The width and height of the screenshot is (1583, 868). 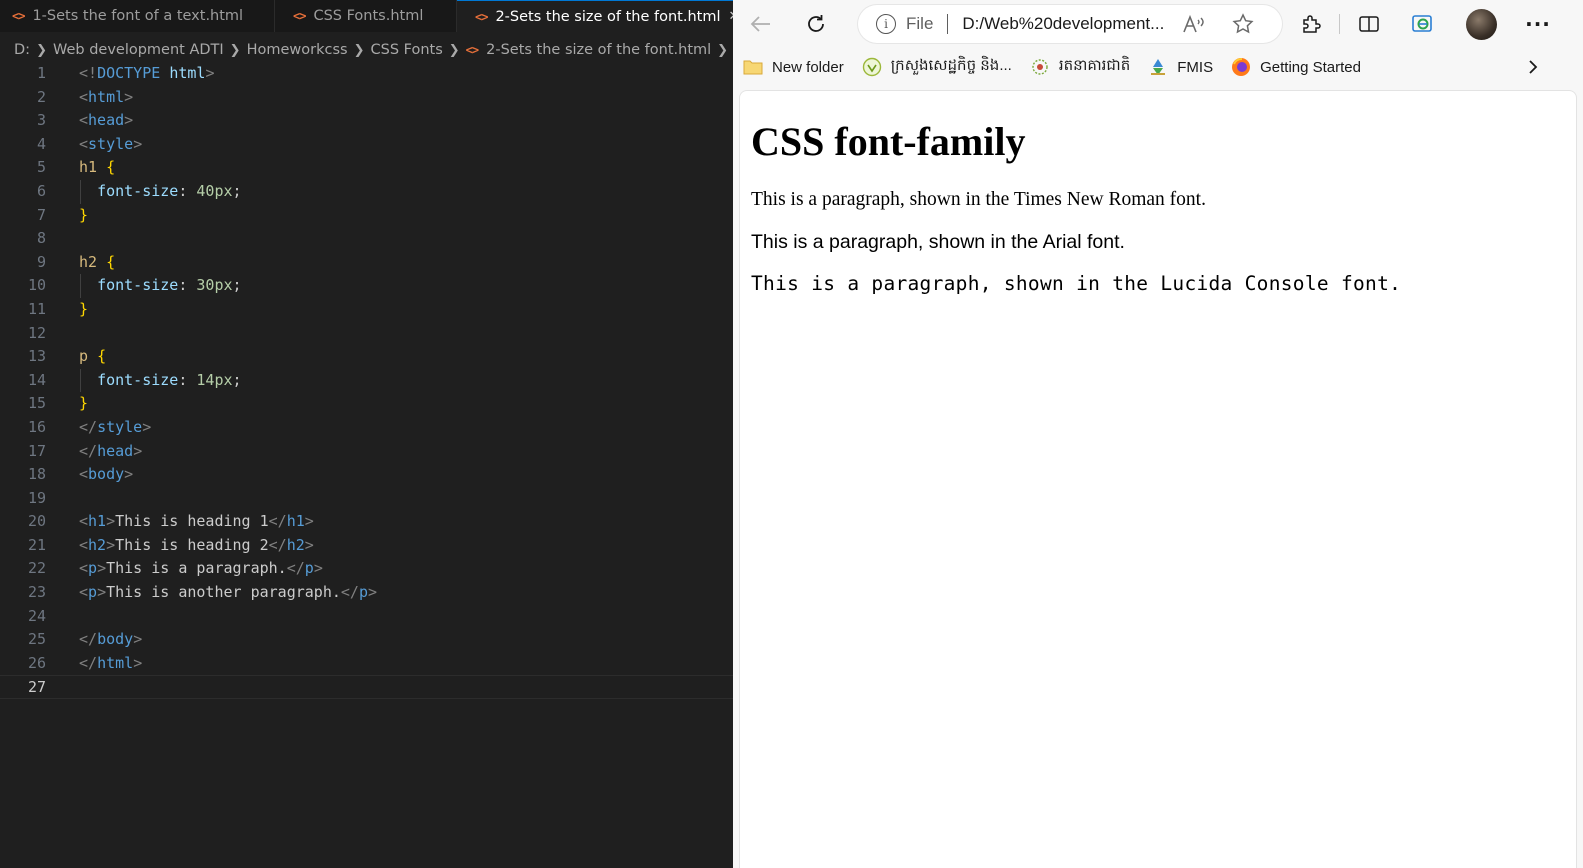 I want to click on breadcrumb-item: Homeworkcss, so click(x=297, y=50).